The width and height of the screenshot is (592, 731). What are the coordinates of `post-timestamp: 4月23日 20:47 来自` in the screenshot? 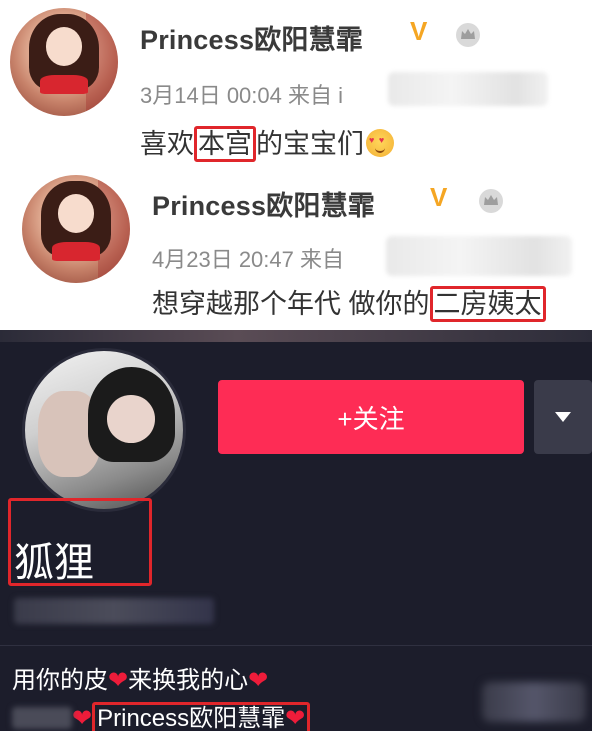 It's located at (248, 259).